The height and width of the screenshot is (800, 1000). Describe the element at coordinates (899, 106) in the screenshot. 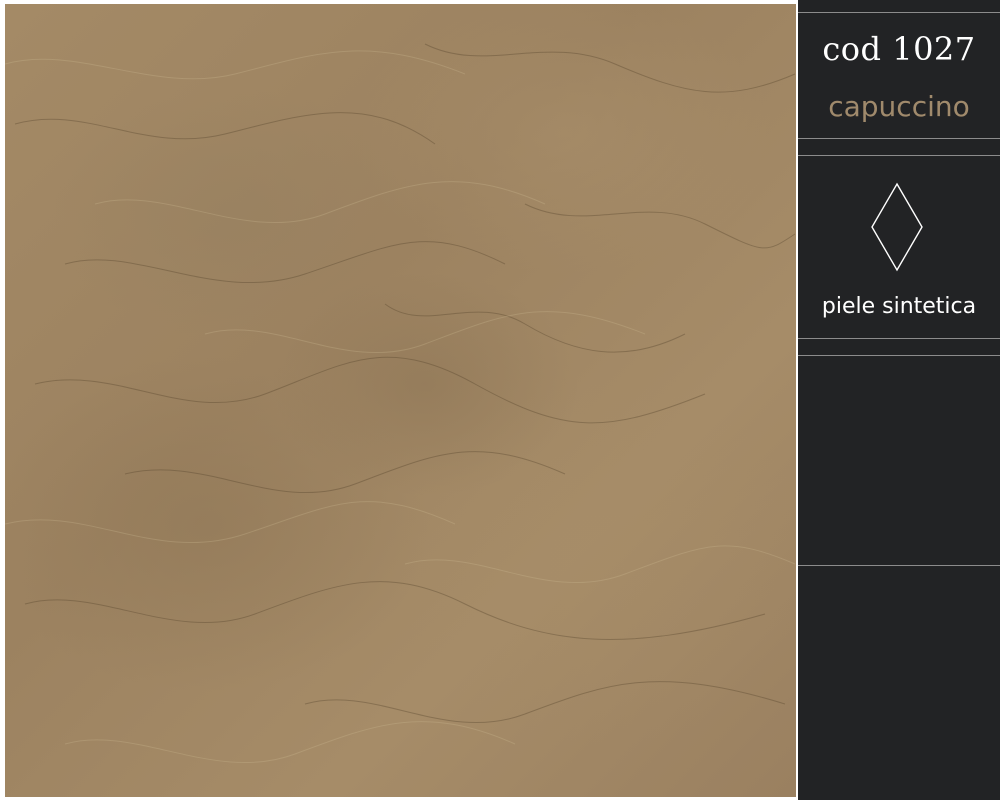

I see `color-name: capuccino` at that location.